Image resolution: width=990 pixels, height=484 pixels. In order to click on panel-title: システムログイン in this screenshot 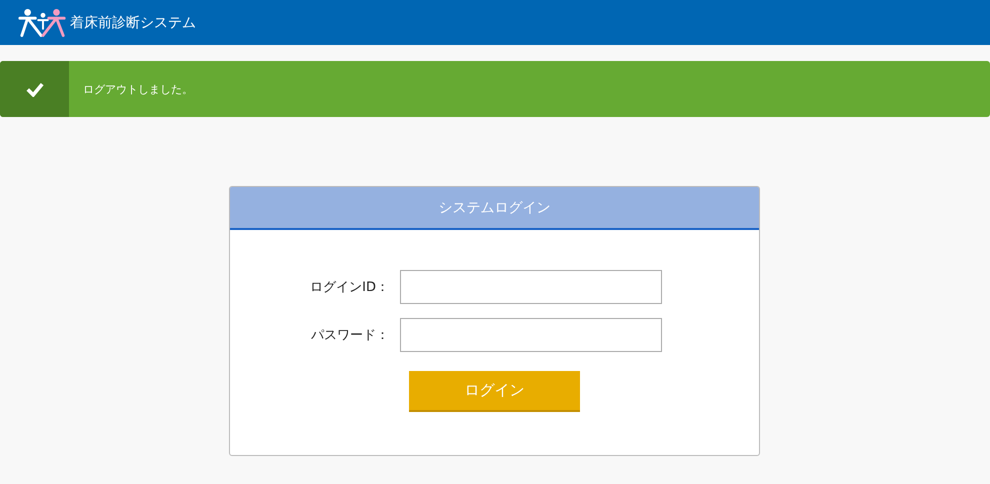, I will do `click(494, 207)`.